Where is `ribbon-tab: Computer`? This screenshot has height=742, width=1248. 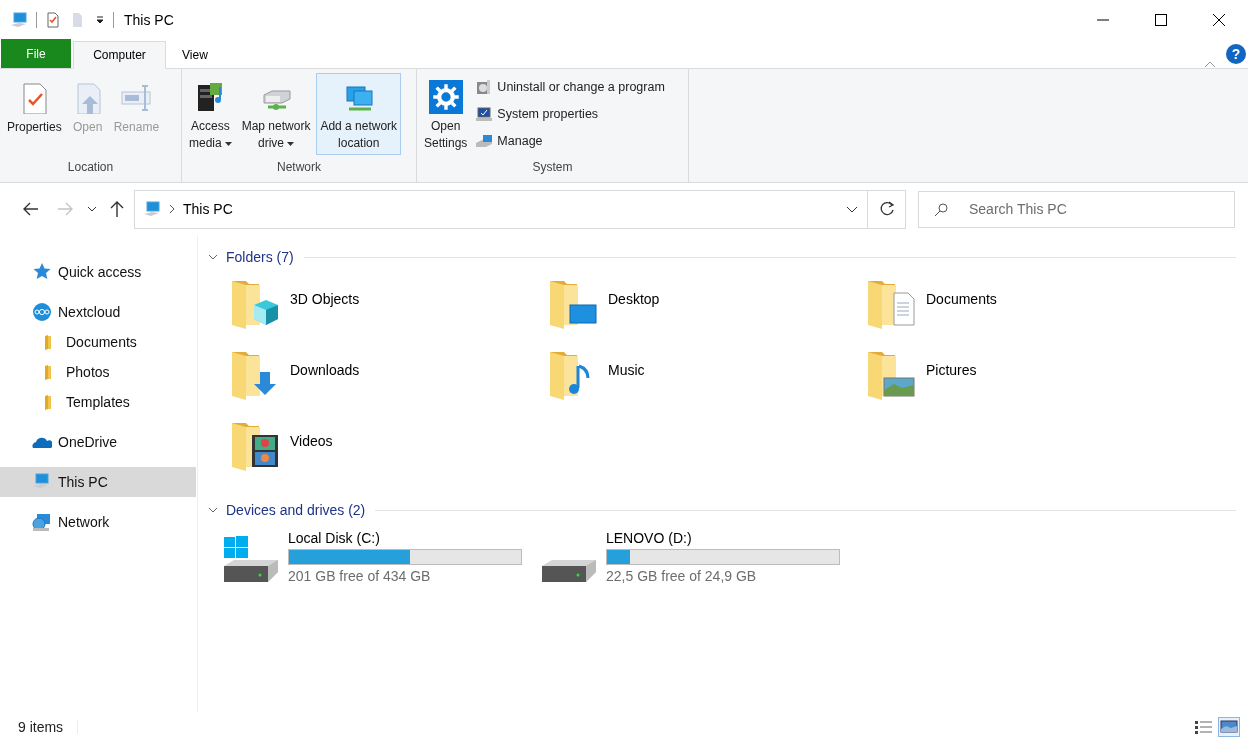 ribbon-tab: Computer is located at coordinates (119, 55).